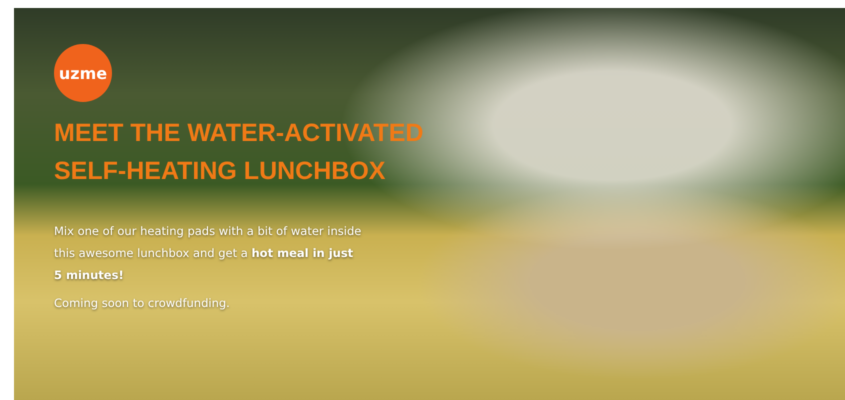 This screenshot has width=845, height=400. Describe the element at coordinates (83, 73) in the screenshot. I see `logo: uzme` at that location.